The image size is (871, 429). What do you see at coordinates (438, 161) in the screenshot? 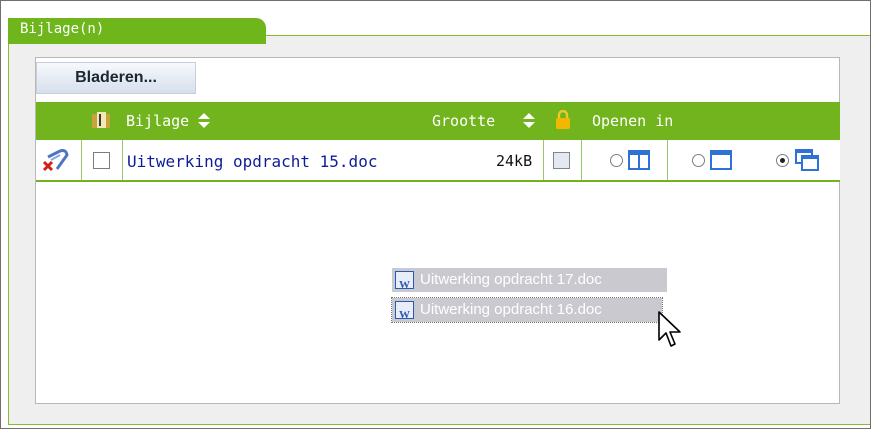
I see `table-row: Uitwerking opdracht 15.doc 24kB` at bounding box center [438, 161].